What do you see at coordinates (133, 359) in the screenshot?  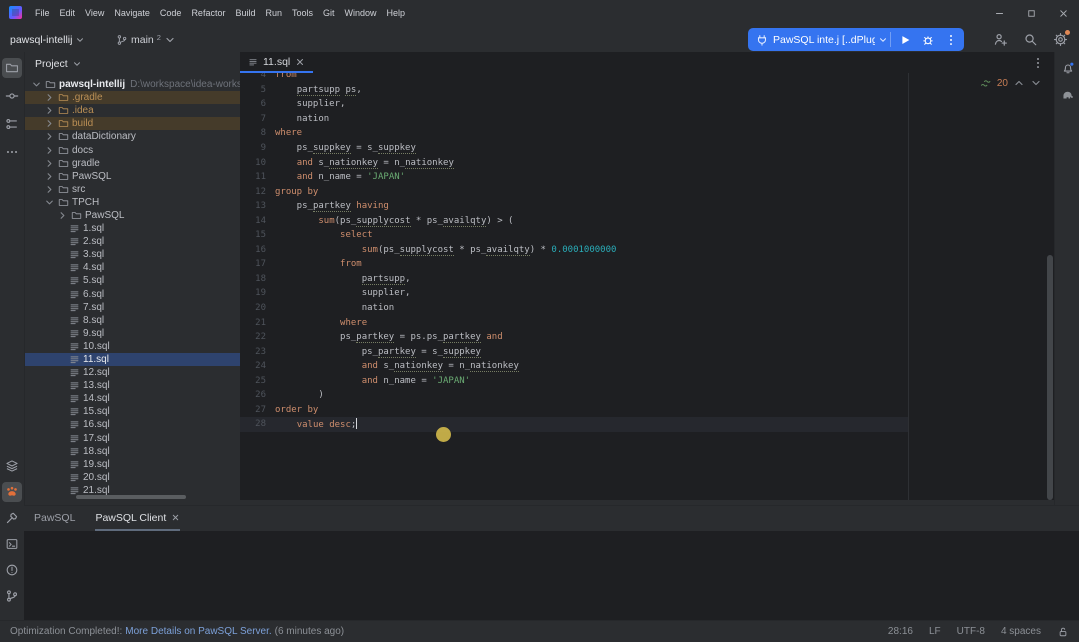 I see `tree-item-11.sql: 11.sql` at bounding box center [133, 359].